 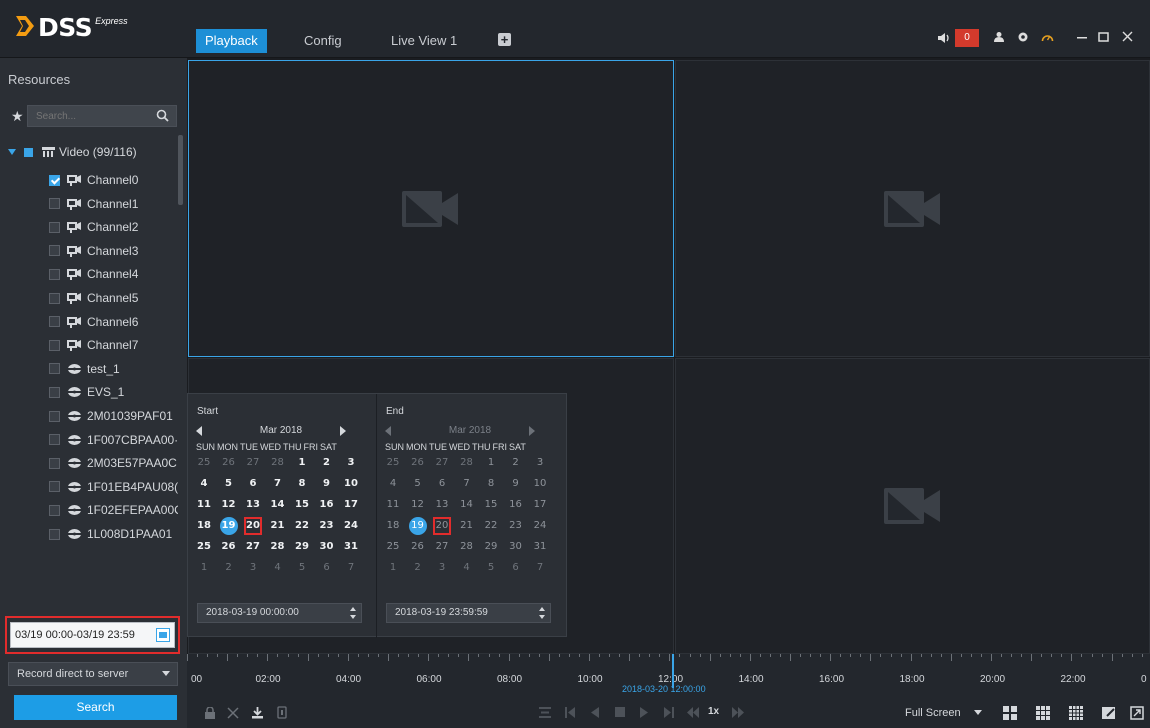 I want to click on layout-9-icon, so click(x=1043, y=713).